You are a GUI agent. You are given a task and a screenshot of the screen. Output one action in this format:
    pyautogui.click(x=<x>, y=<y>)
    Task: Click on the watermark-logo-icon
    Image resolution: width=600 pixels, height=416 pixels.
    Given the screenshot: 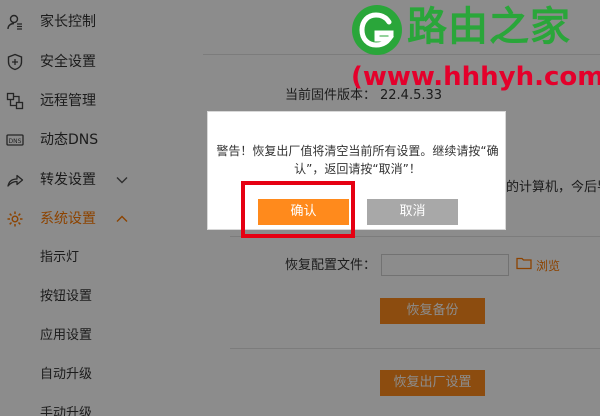 What is the action you would take?
    pyautogui.click(x=377, y=30)
    